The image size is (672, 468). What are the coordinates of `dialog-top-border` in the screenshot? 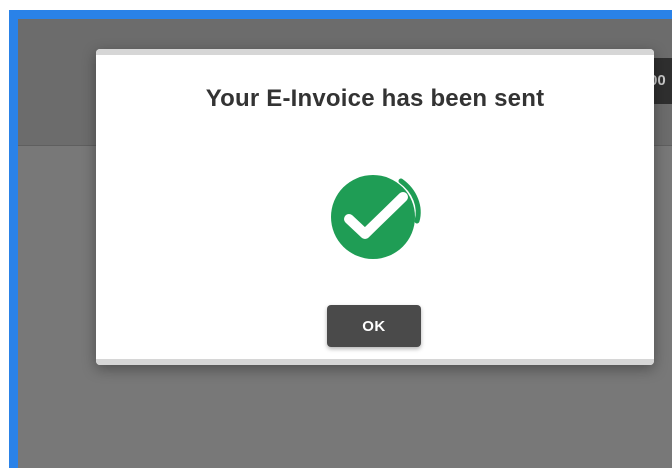 It's located at (375, 52).